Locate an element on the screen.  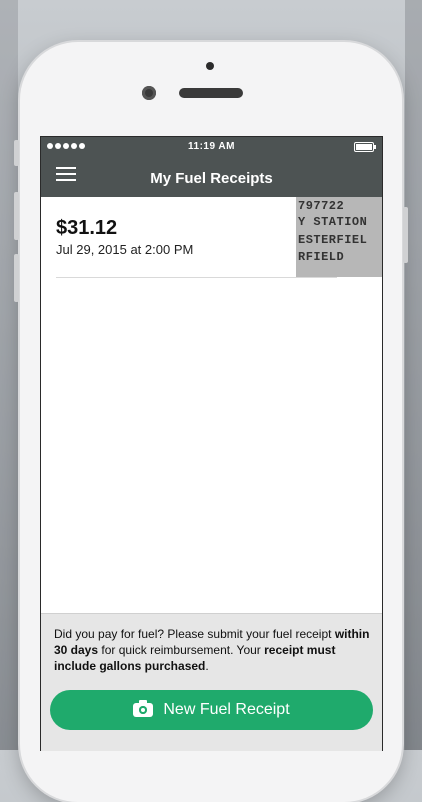
phone-speaker is located at coordinates (211, 93).